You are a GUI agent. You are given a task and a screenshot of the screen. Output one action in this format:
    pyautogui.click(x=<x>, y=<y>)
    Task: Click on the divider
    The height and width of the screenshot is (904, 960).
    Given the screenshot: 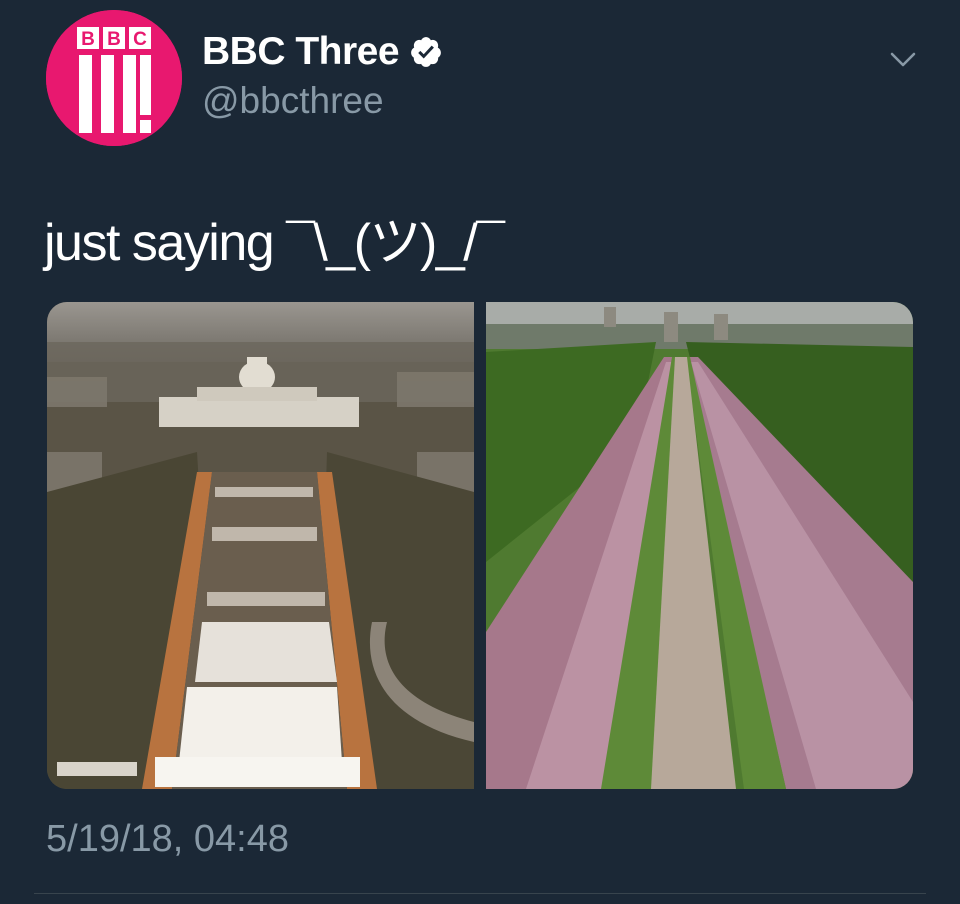 What is the action you would take?
    pyautogui.click(x=480, y=893)
    